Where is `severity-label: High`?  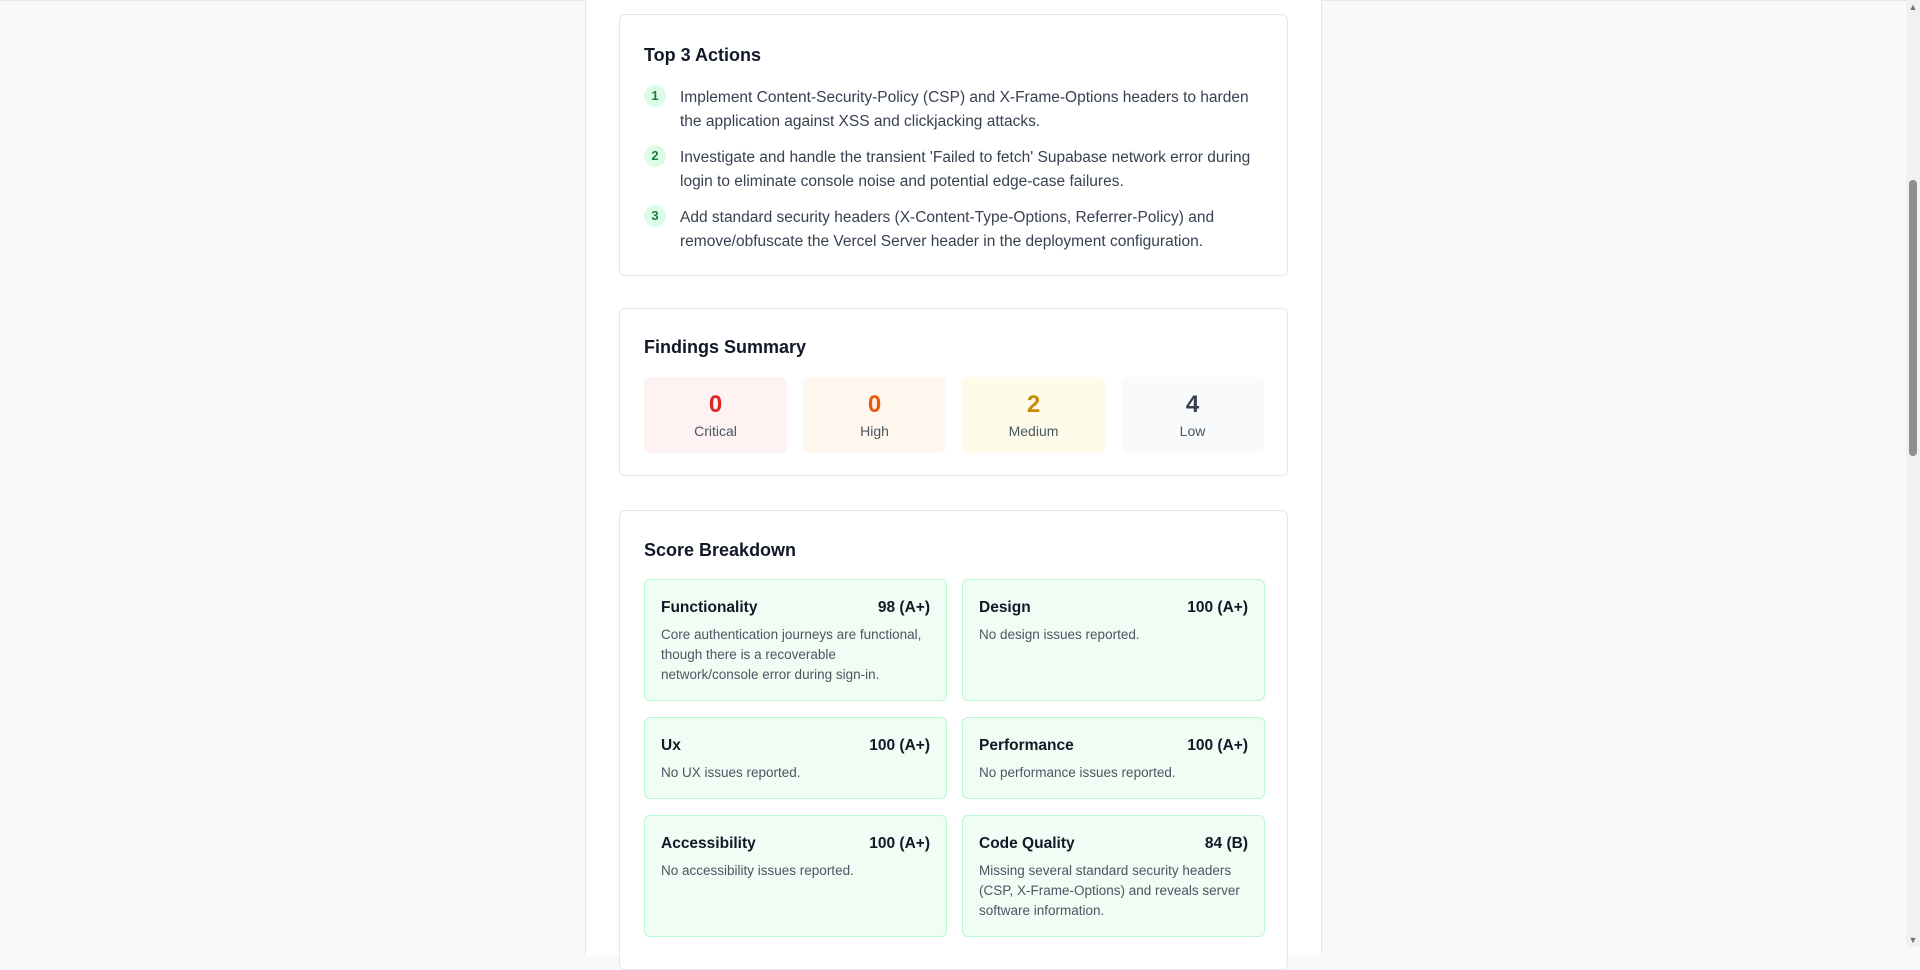
severity-label: High is located at coordinates (874, 431).